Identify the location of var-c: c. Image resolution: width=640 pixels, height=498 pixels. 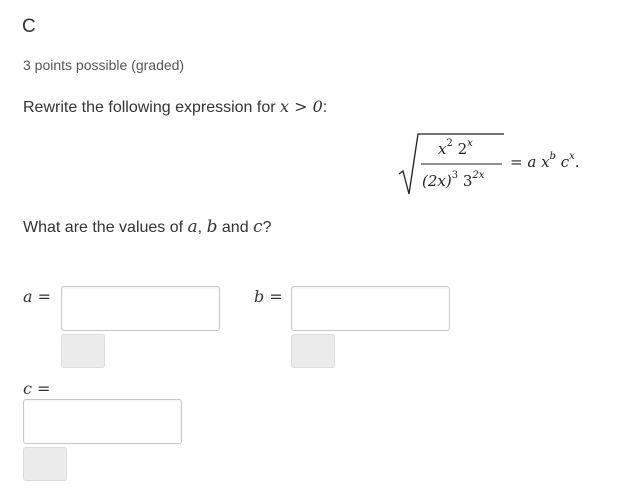
(258, 227).